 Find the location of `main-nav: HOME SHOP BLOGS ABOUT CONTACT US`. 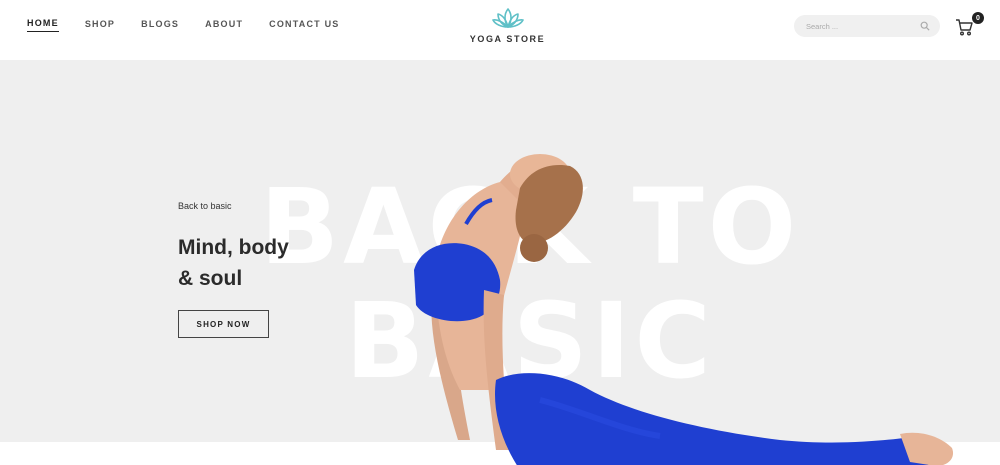

main-nav: HOME SHOP BLOGS ABOUT CONTACT US is located at coordinates (196, 25).